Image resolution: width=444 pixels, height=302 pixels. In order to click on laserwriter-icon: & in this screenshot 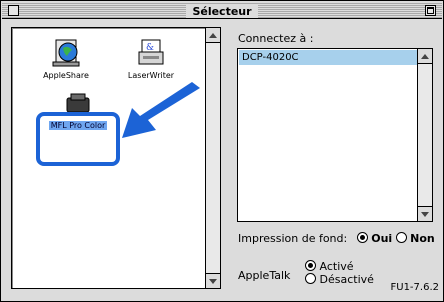, I will do `click(151, 52)`.